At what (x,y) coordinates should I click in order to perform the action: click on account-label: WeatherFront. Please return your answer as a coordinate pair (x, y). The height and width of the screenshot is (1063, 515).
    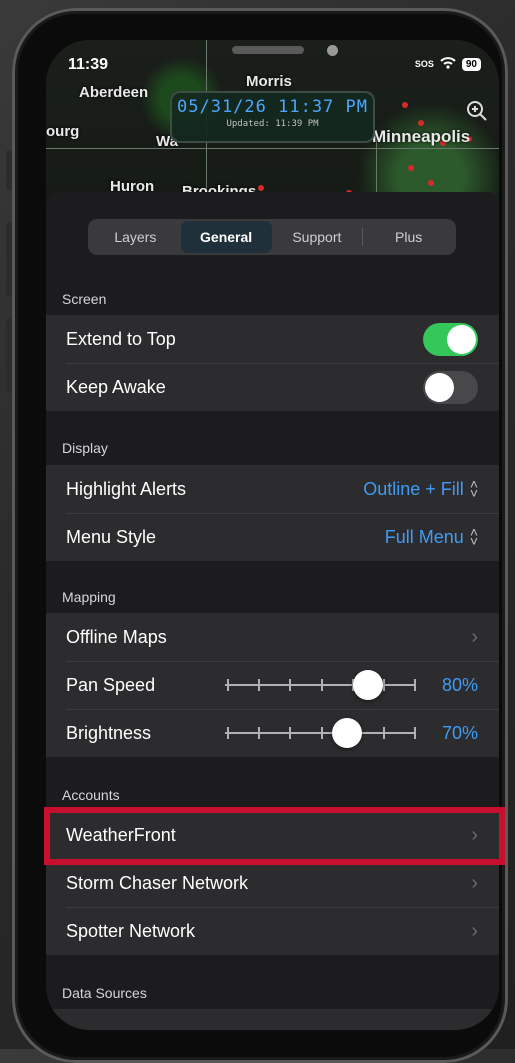
    Looking at the image, I should click on (121, 834).